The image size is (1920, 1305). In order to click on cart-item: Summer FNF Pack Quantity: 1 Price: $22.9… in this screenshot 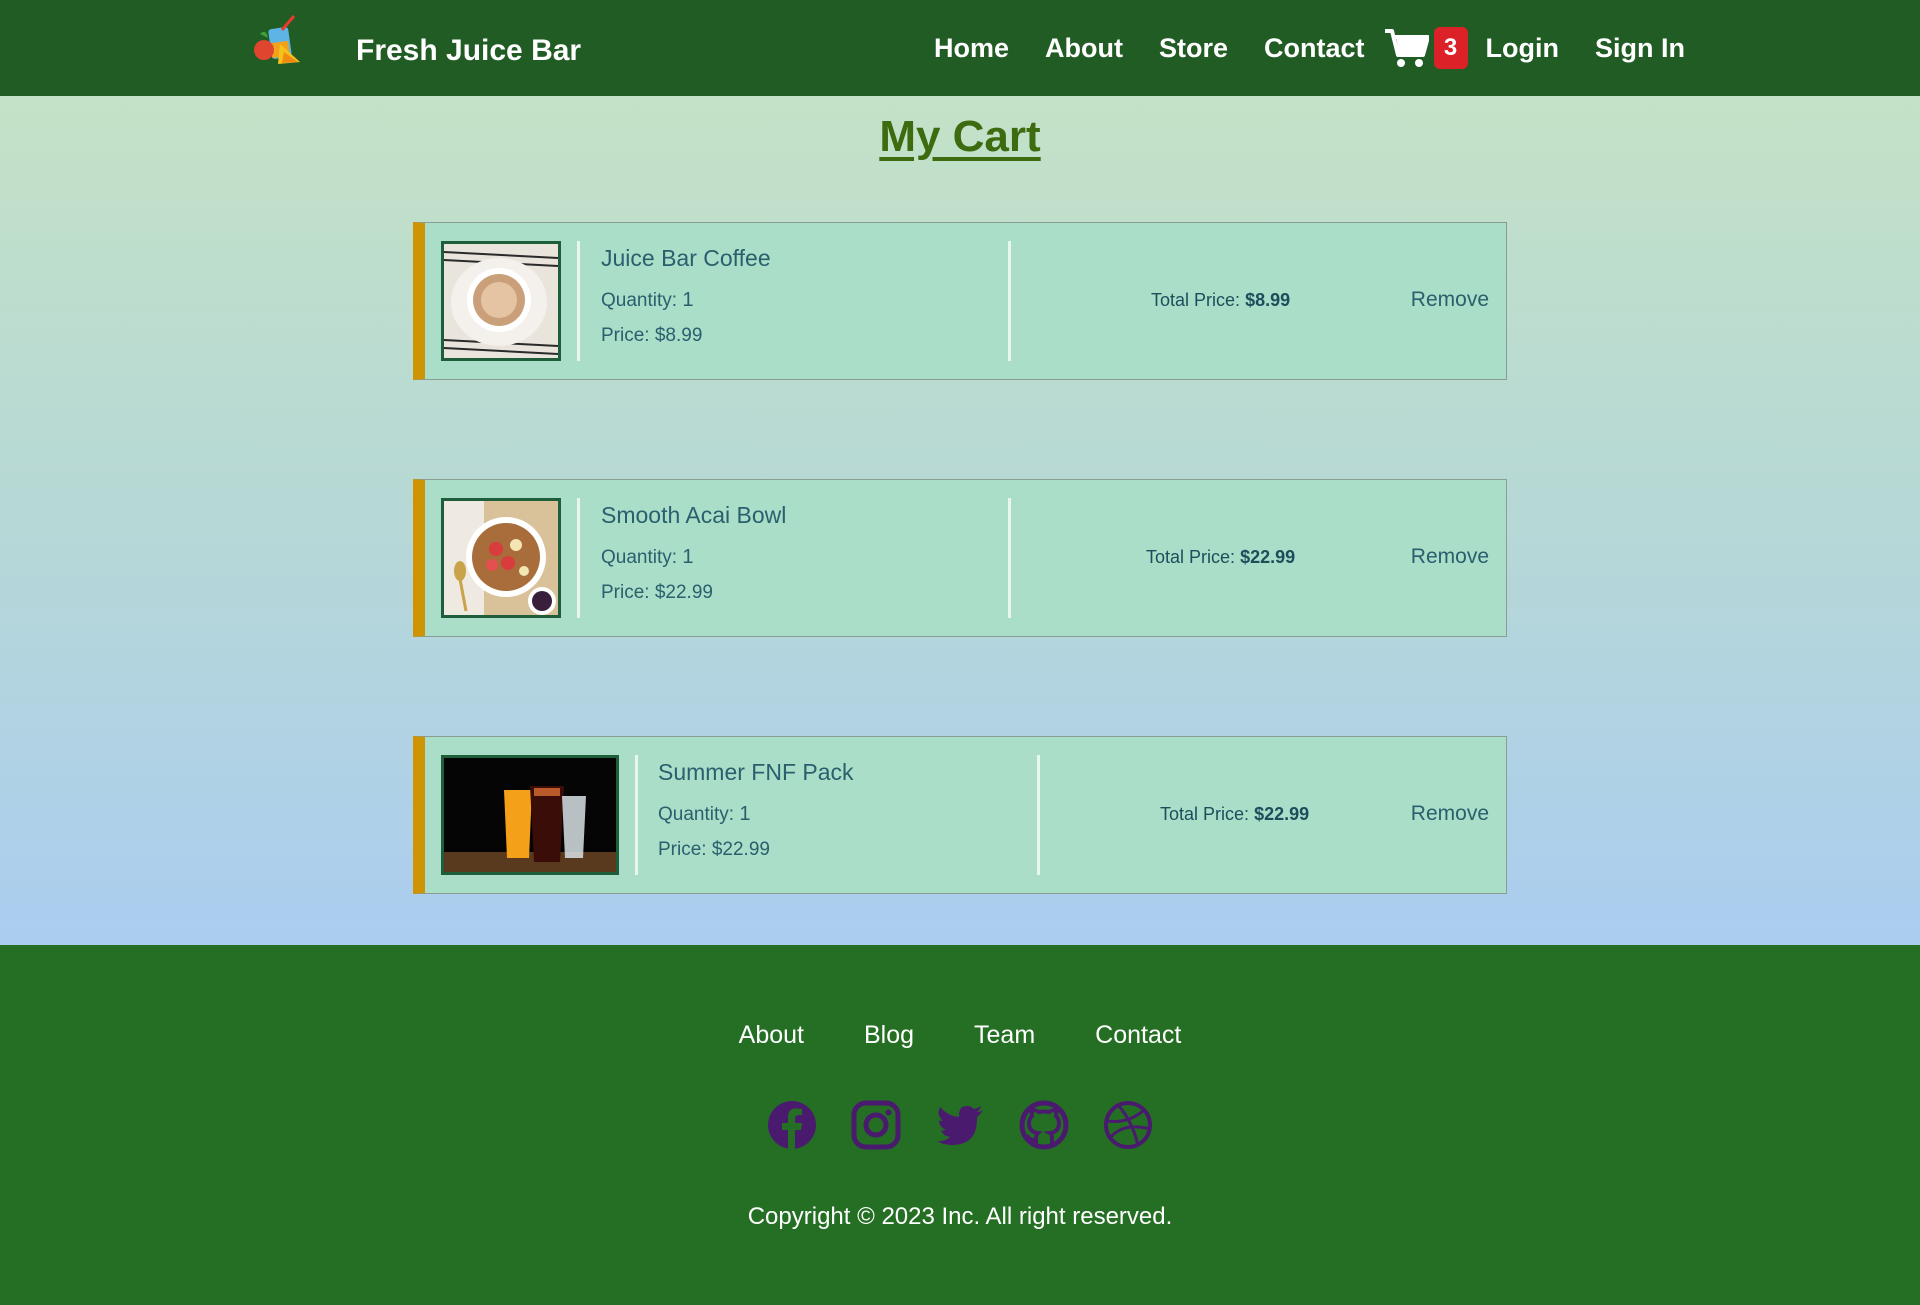, I will do `click(960, 815)`.